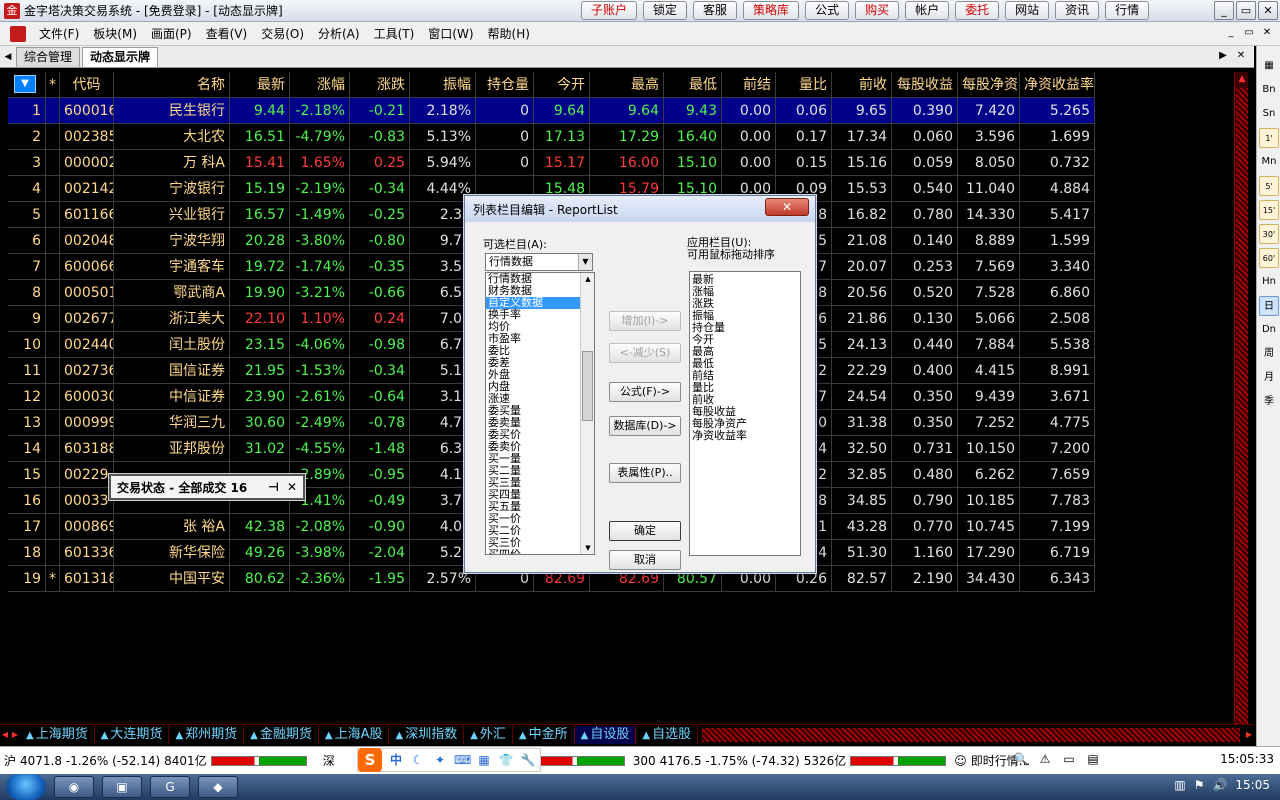  I want to click on header-high: 最高, so click(627, 85).